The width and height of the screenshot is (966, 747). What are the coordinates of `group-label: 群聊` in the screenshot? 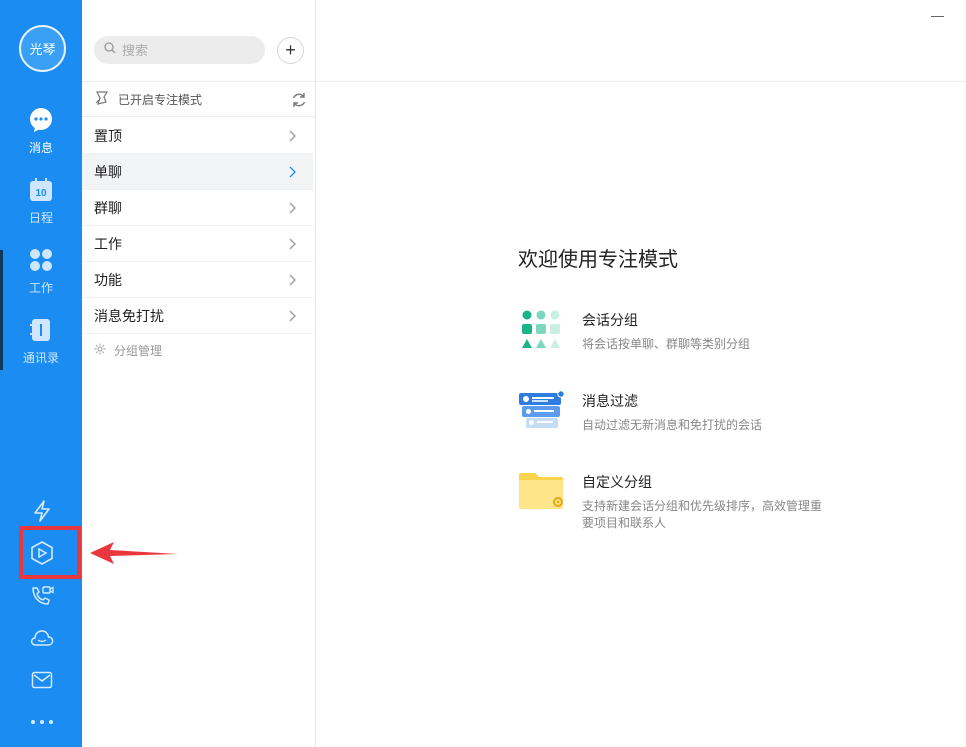 It's located at (108, 207).